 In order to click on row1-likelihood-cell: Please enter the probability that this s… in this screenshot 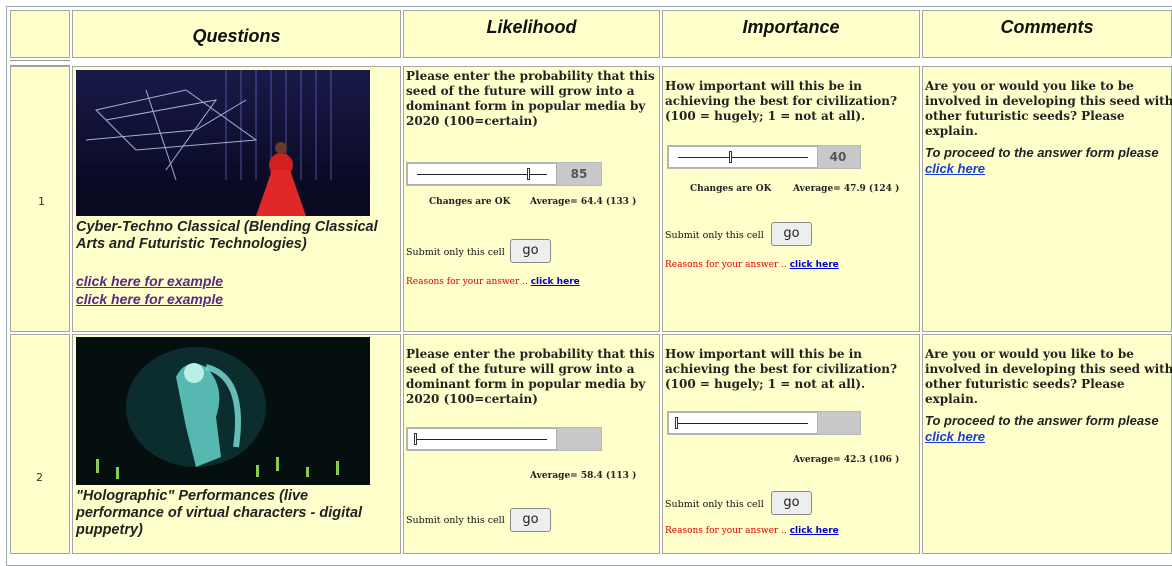, I will do `click(531, 199)`.